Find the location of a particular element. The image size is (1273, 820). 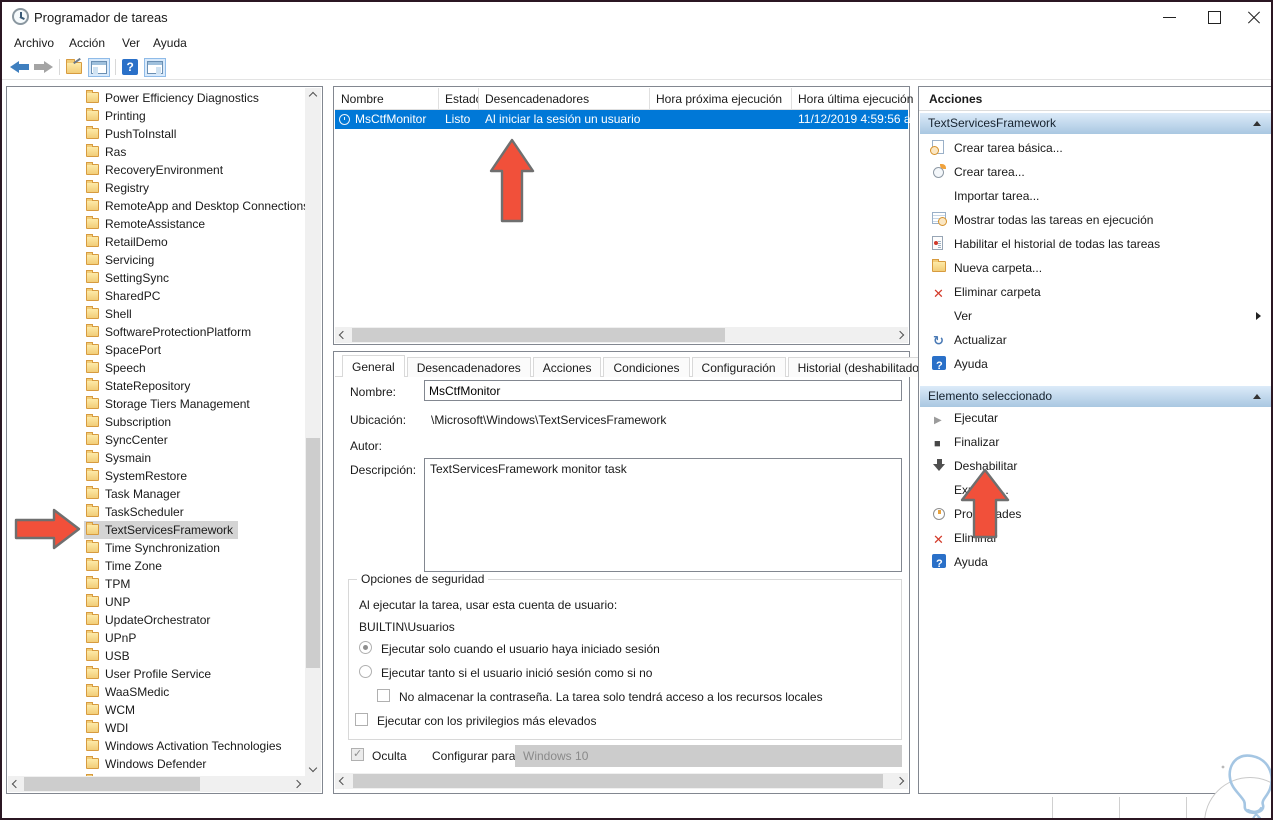

configurar-para-select: Windows 10 is located at coordinates (708, 756).